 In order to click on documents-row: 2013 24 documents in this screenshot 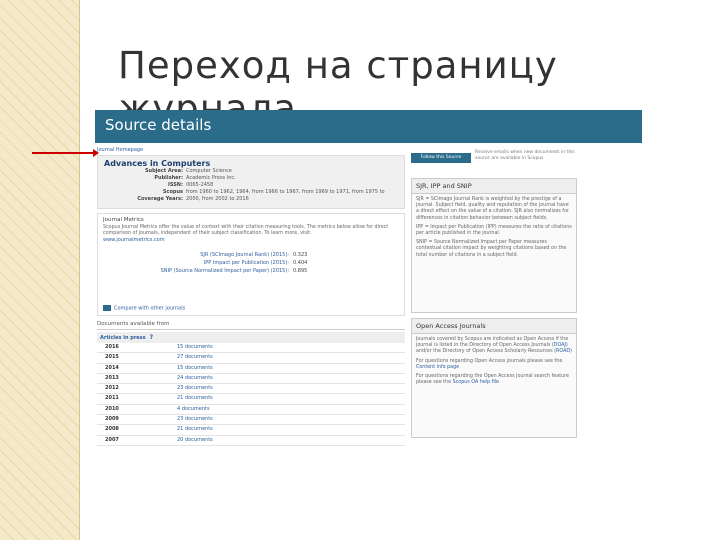, I will do `click(251, 379)`.